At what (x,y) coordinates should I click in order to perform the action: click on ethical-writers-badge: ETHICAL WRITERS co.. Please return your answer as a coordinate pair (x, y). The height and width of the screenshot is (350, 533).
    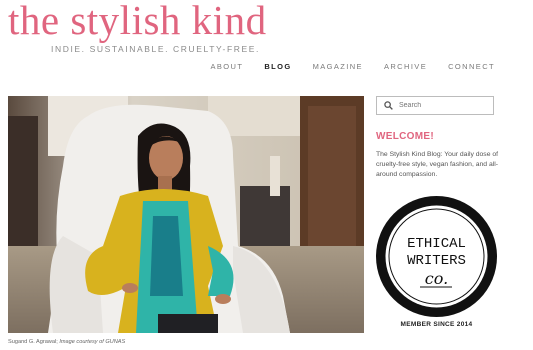
    Looking at the image, I should click on (436, 256).